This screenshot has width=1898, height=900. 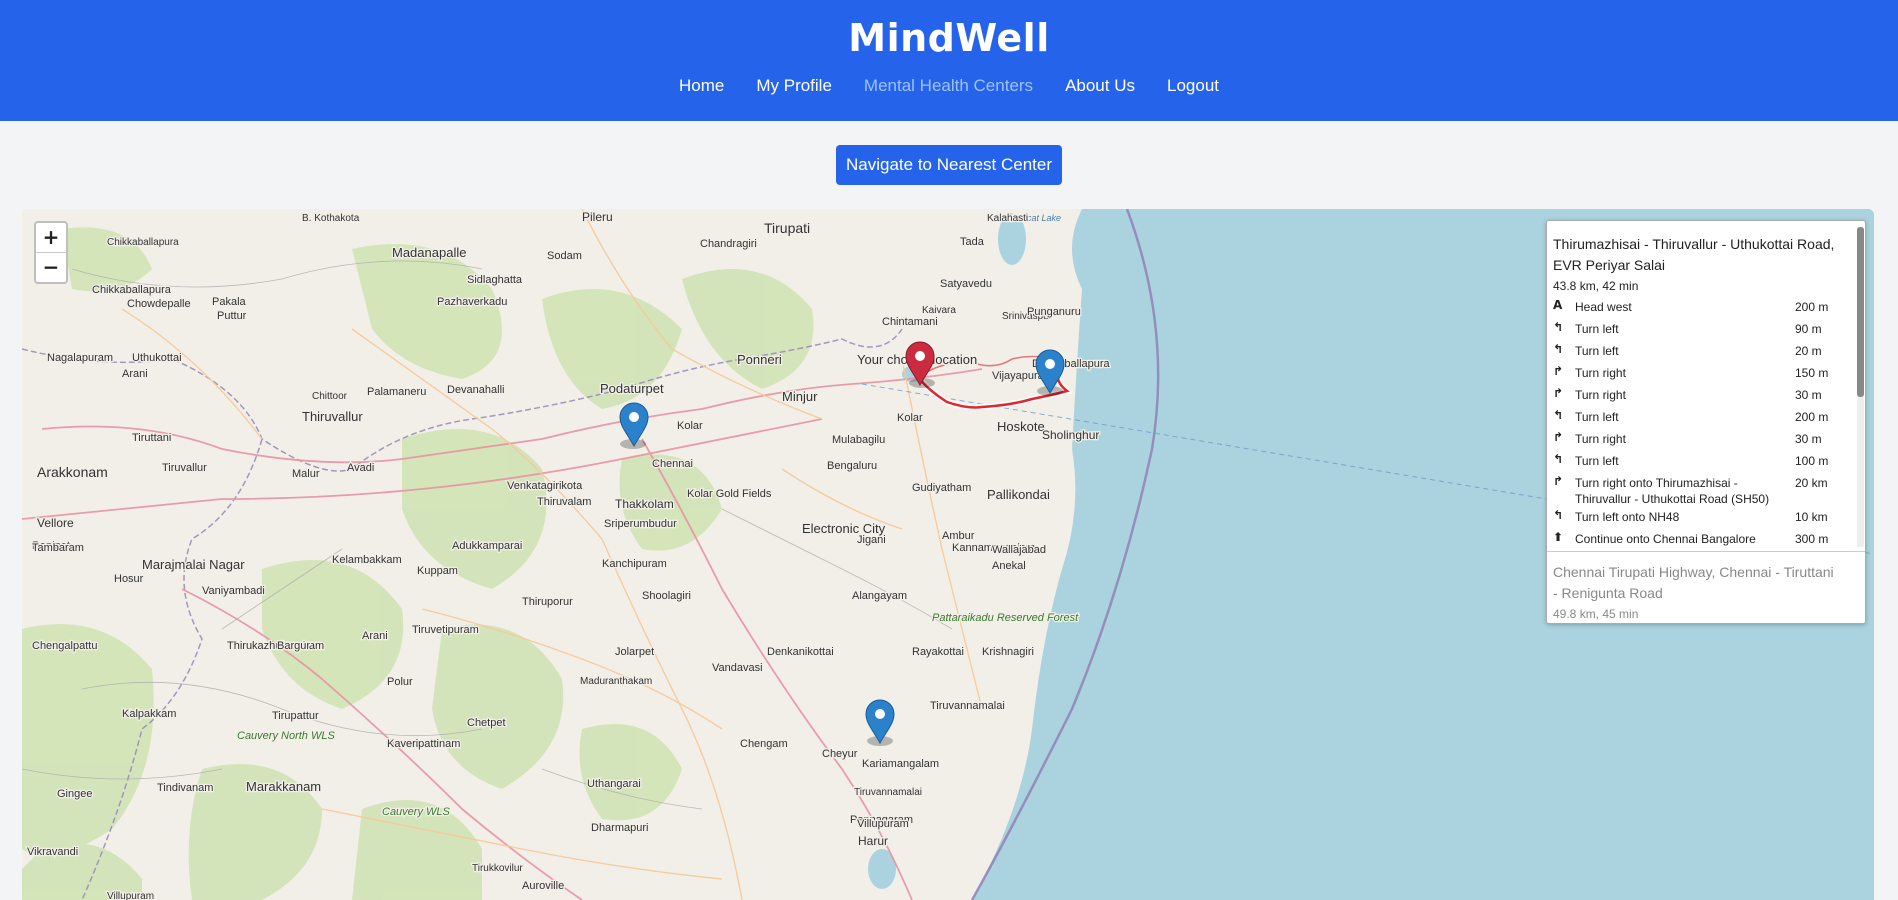 What do you see at coordinates (1070, 435) in the screenshot?
I see `place-label: Sholinghur` at bounding box center [1070, 435].